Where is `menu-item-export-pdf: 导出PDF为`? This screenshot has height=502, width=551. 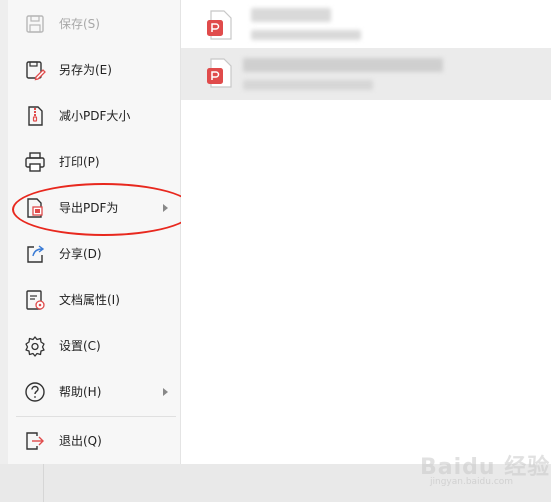 menu-item-export-pdf: 导出PDF为 is located at coordinates (94, 208).